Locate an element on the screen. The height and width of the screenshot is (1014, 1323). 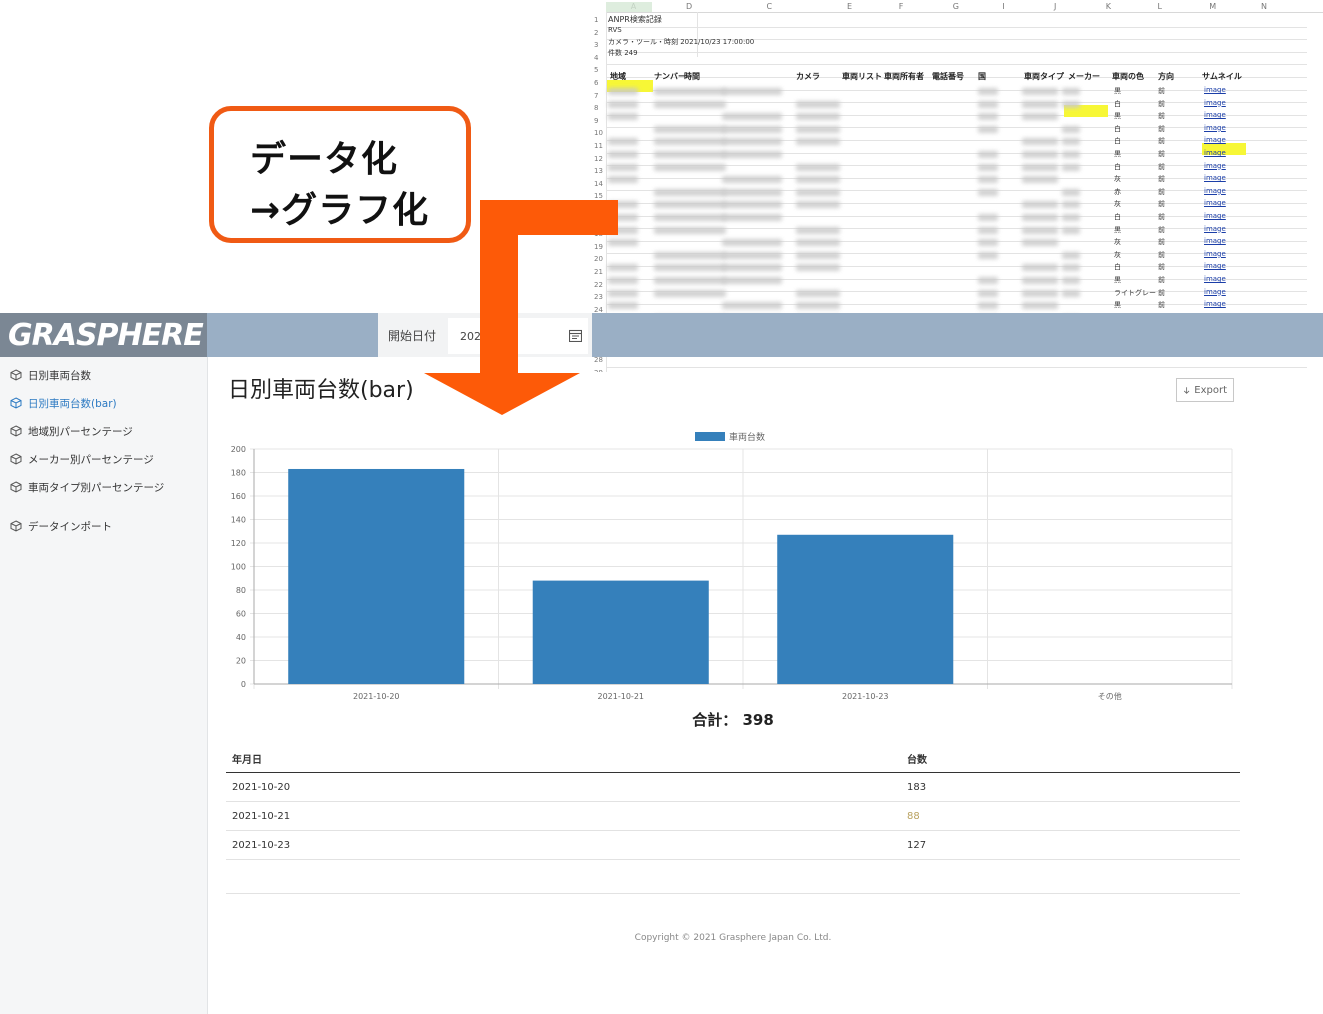
sheet-color-cell: 赤 is located at coordinates (1117, 191).